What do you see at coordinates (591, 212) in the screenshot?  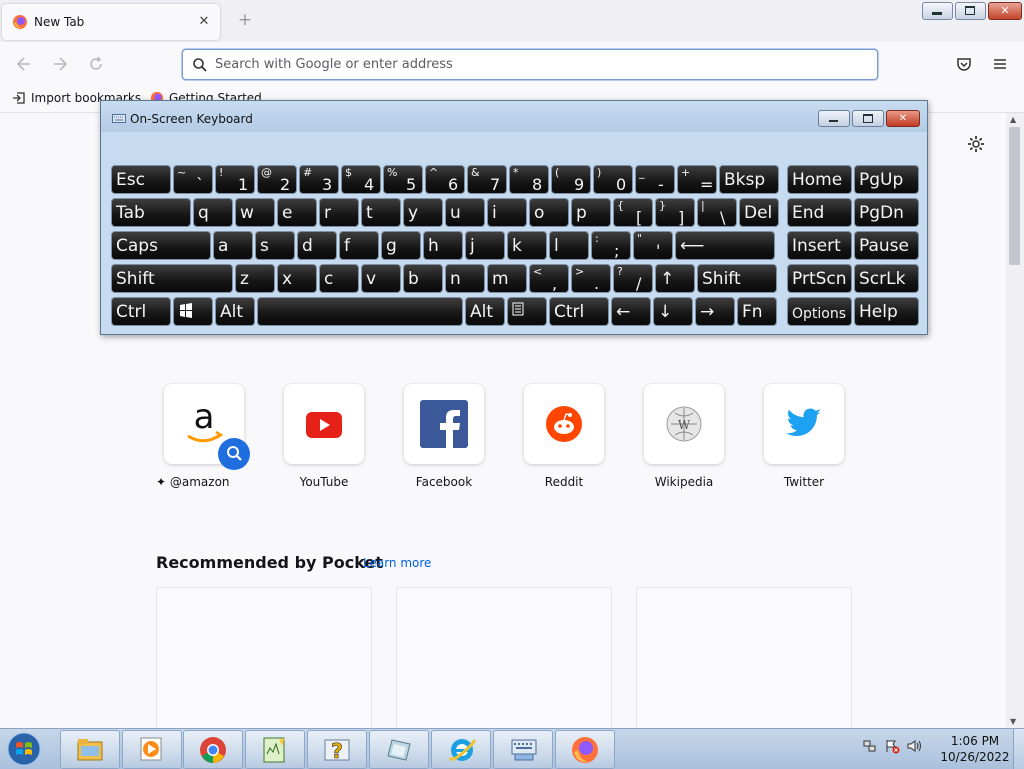 I see `key-p: p` at bounding box center [591, 212].